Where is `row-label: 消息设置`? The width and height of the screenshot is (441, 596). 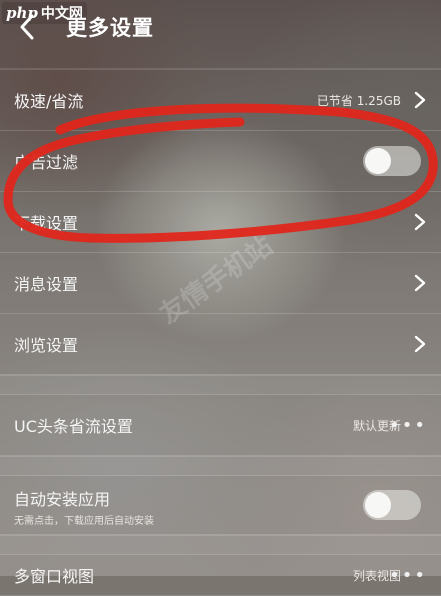 row-label: 消息设置 is located at coordinates (46, 284).